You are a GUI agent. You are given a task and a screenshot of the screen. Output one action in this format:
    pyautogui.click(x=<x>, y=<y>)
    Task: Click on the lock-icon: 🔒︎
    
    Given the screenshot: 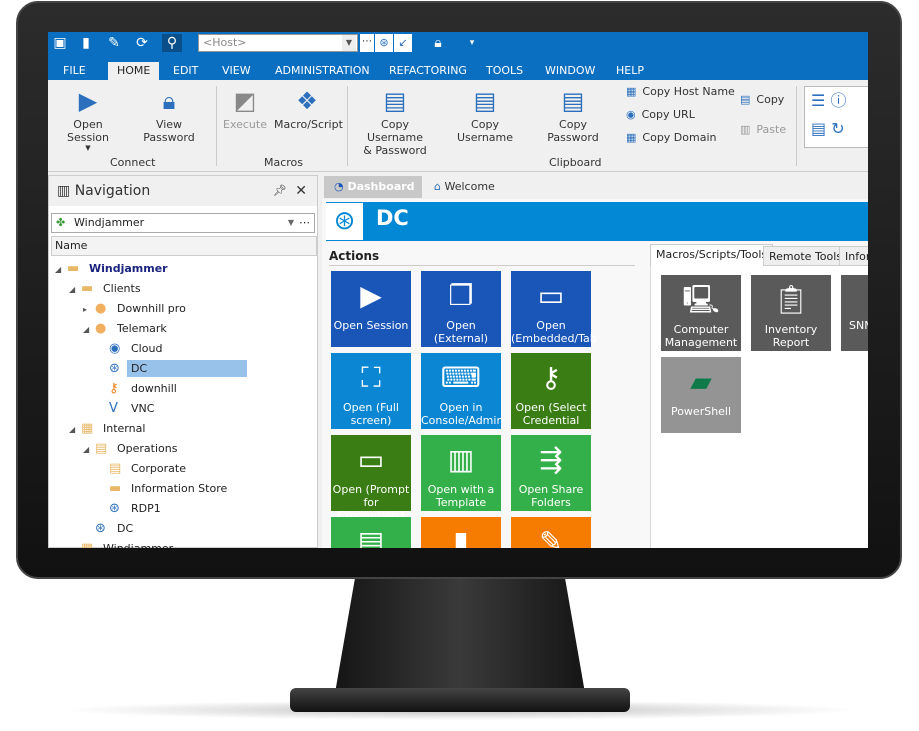 What is the action you would take?
    pyautogui.click(x=438, y=43)
    